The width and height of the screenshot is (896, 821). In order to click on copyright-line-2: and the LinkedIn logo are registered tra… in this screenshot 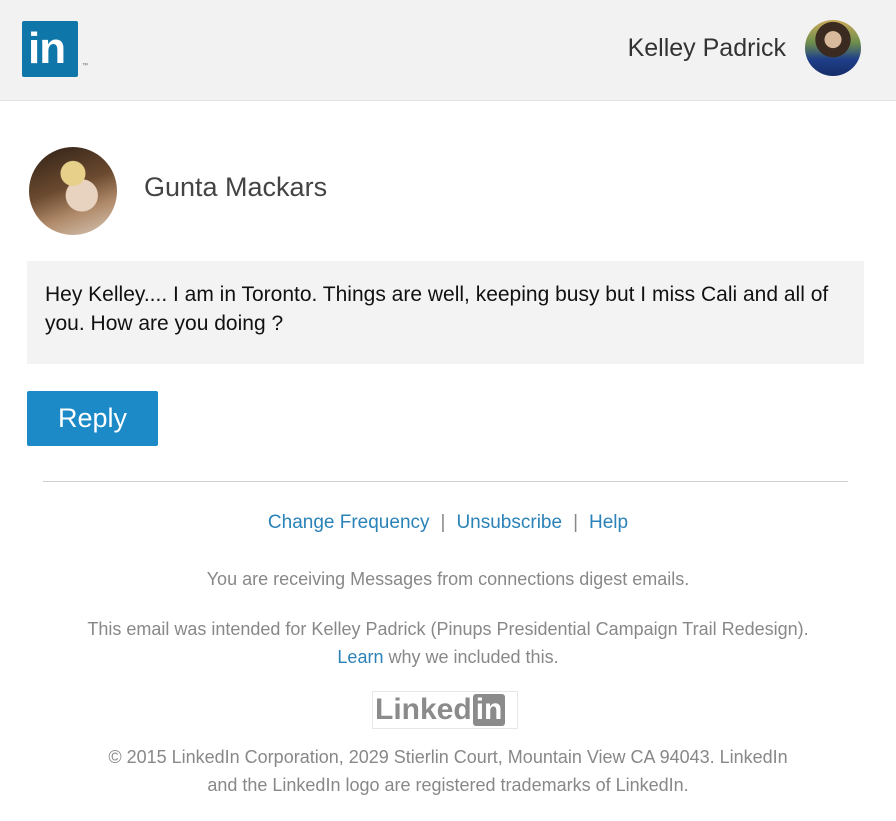, I will do `click(448, 785)`.